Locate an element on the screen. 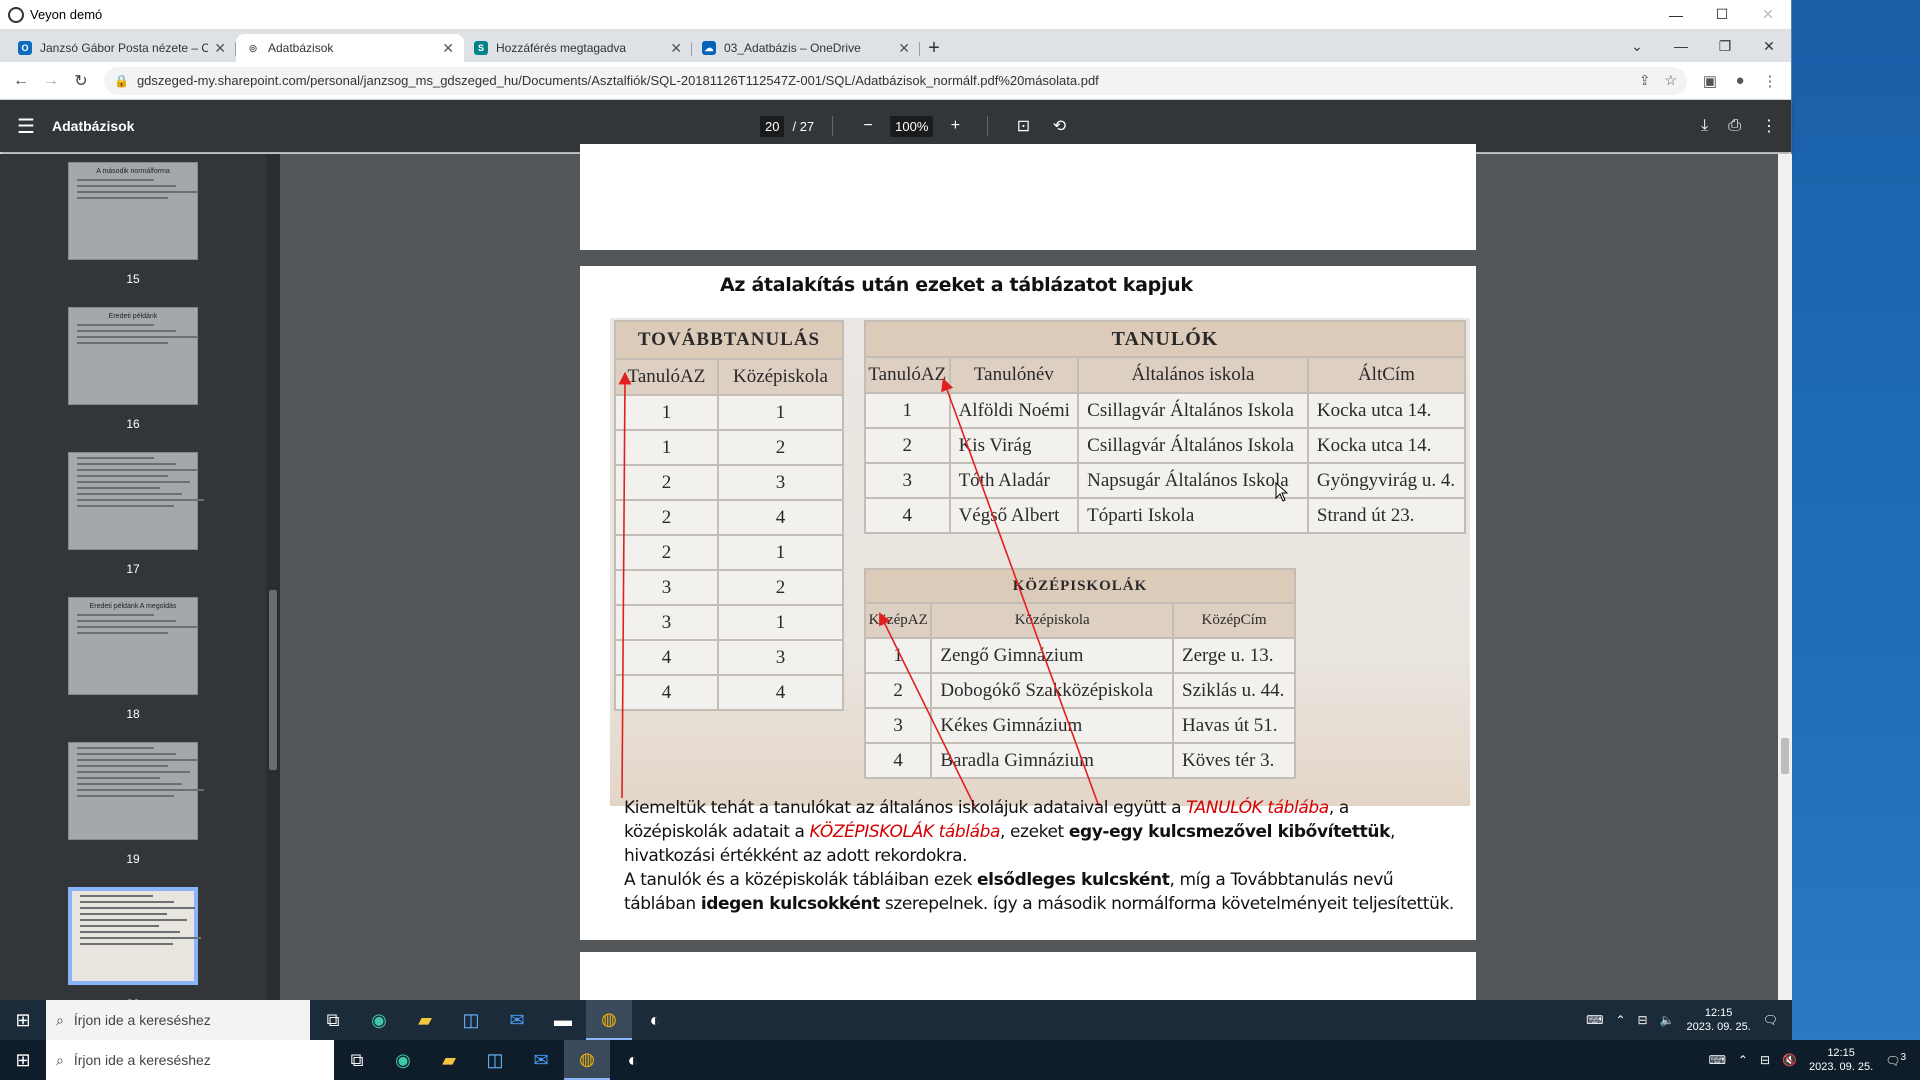  page-thumbnail-15: A második normálforma is located at coordinates (133, 211).